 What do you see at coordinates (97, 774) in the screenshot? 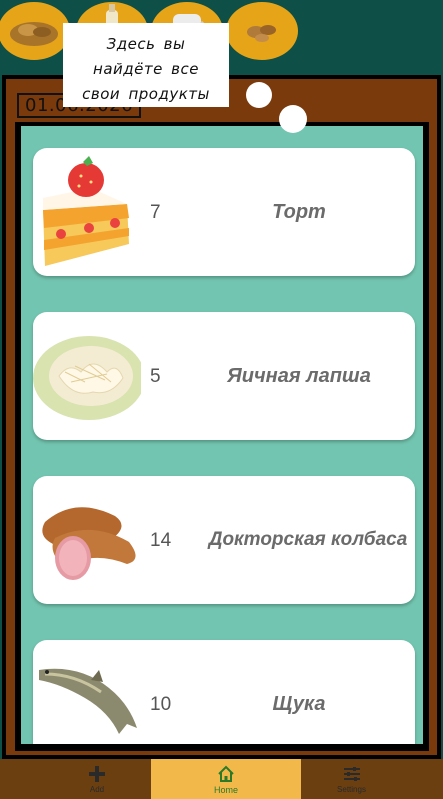
I see `plus-icon` at bounding box center [97, 774].